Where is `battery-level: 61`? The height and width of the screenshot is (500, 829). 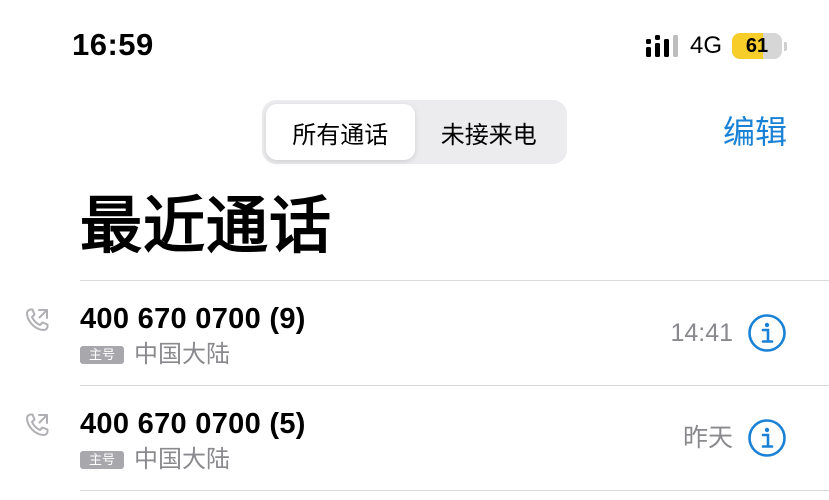 battery-level: 61 is located at coordinates (757, 46).